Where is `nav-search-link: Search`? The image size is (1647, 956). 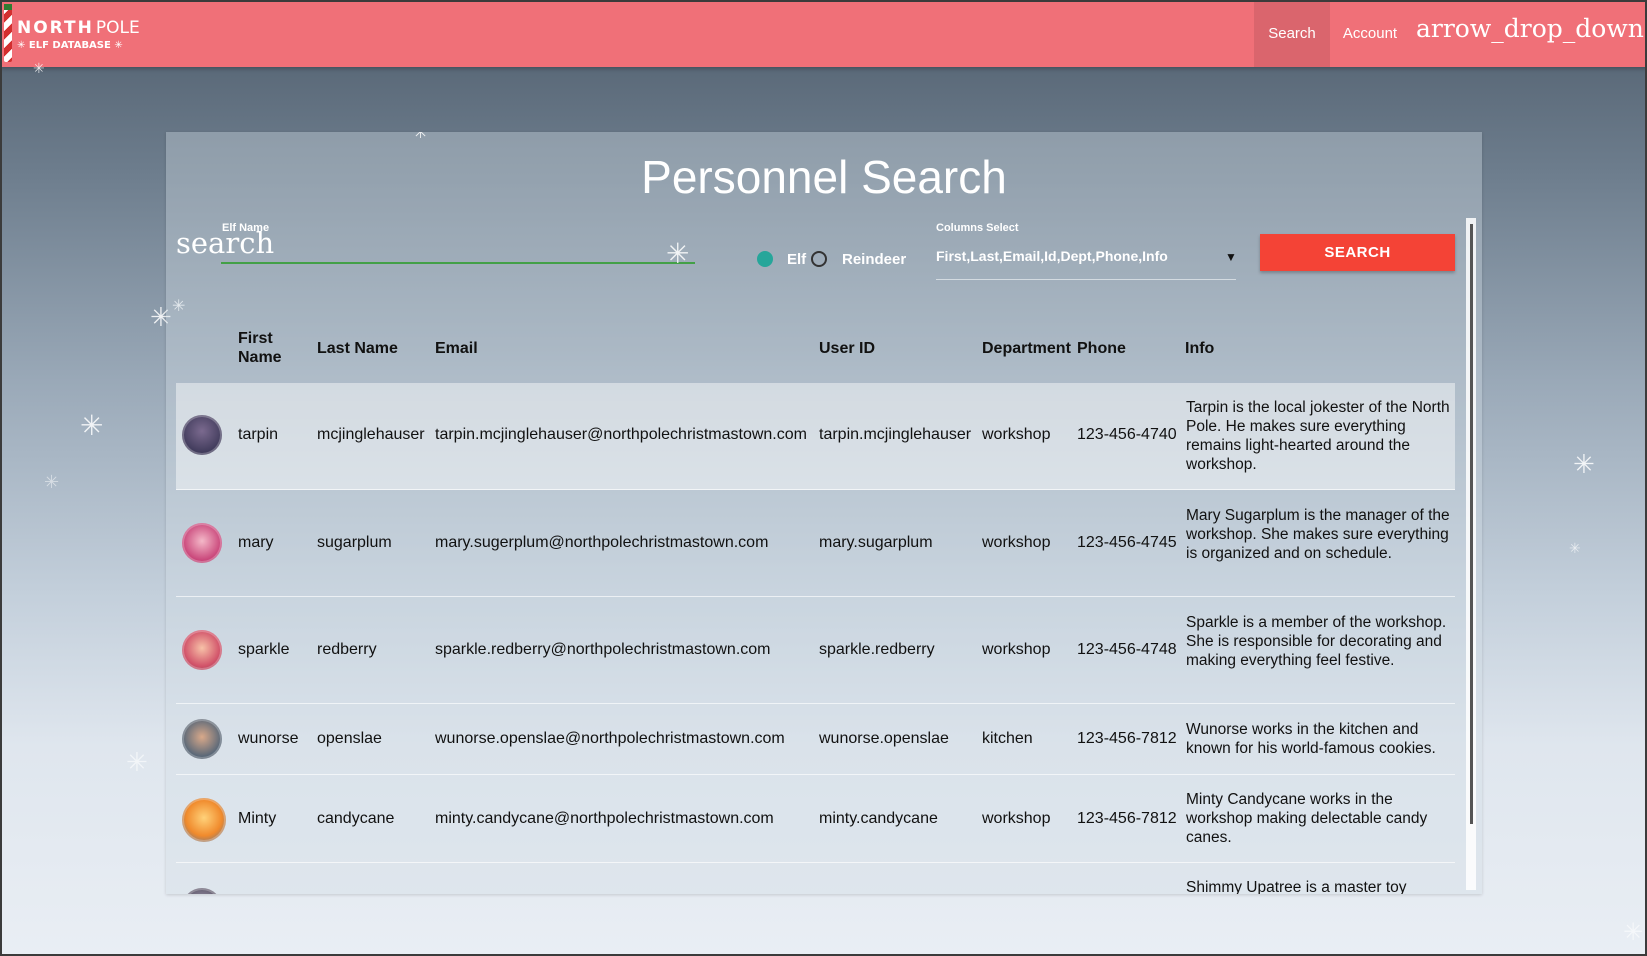 nav-search-link: Search is located at coordinates (1292, 33).